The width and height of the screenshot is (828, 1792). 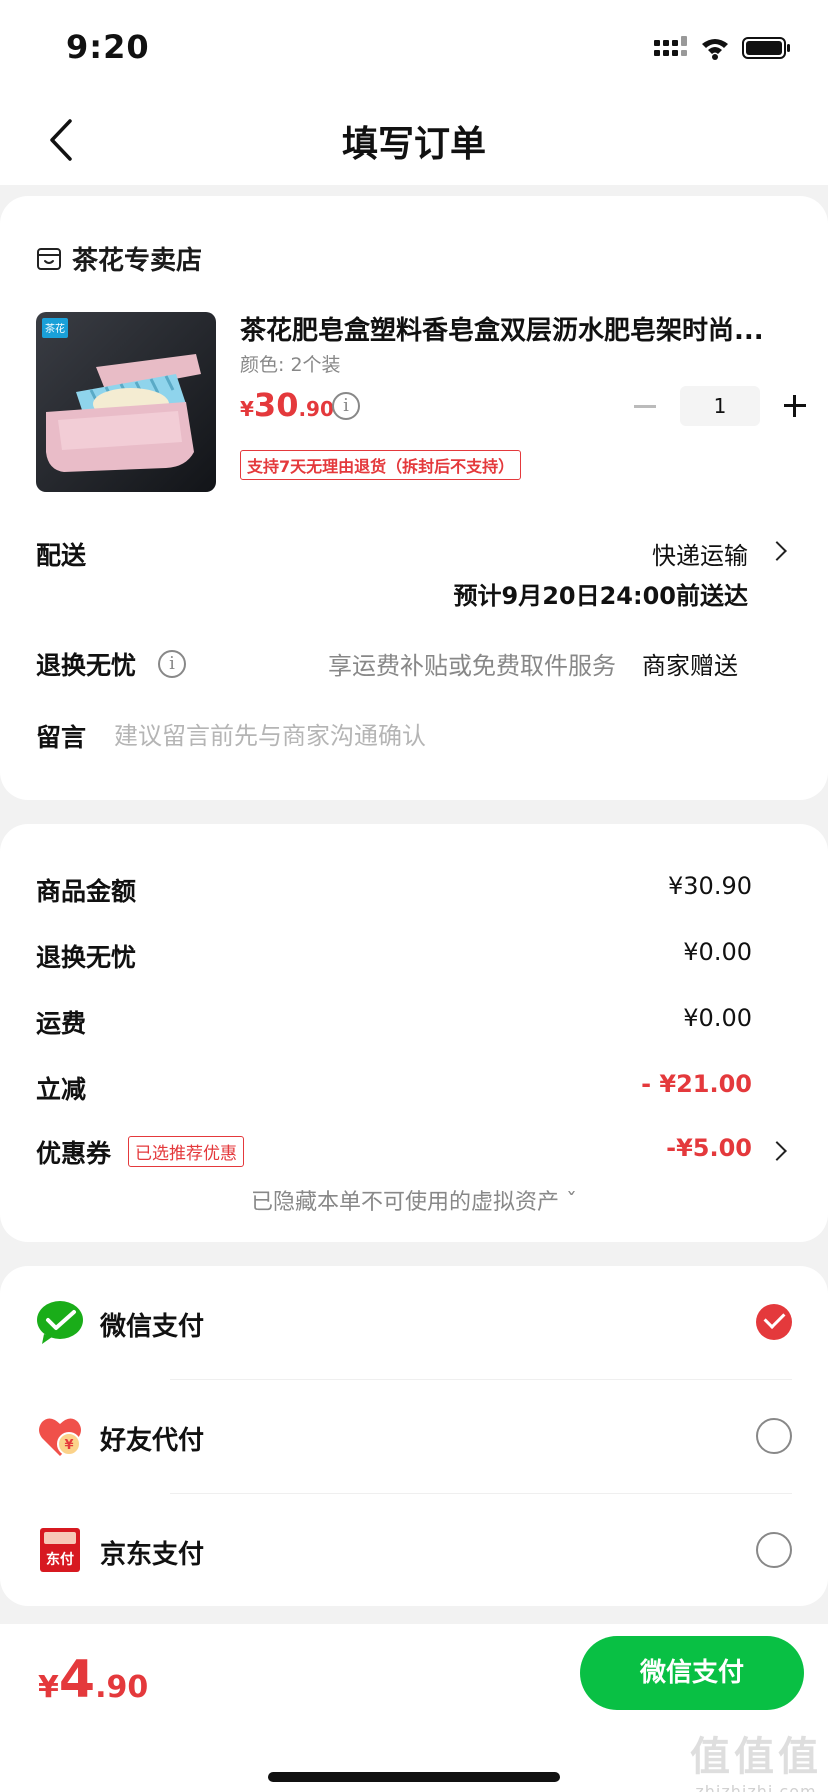 I want to click on shop-row: 茶花专卖店, so click(x=119, y=258).